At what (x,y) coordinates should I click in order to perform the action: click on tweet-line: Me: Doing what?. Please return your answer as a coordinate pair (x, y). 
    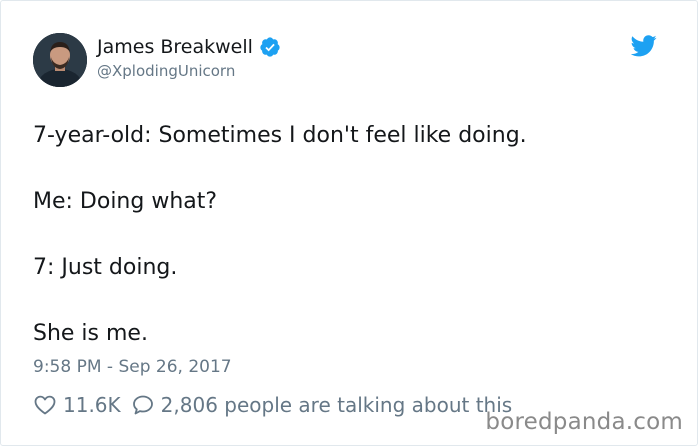
    Looking at the image, I should click on (125, 201).